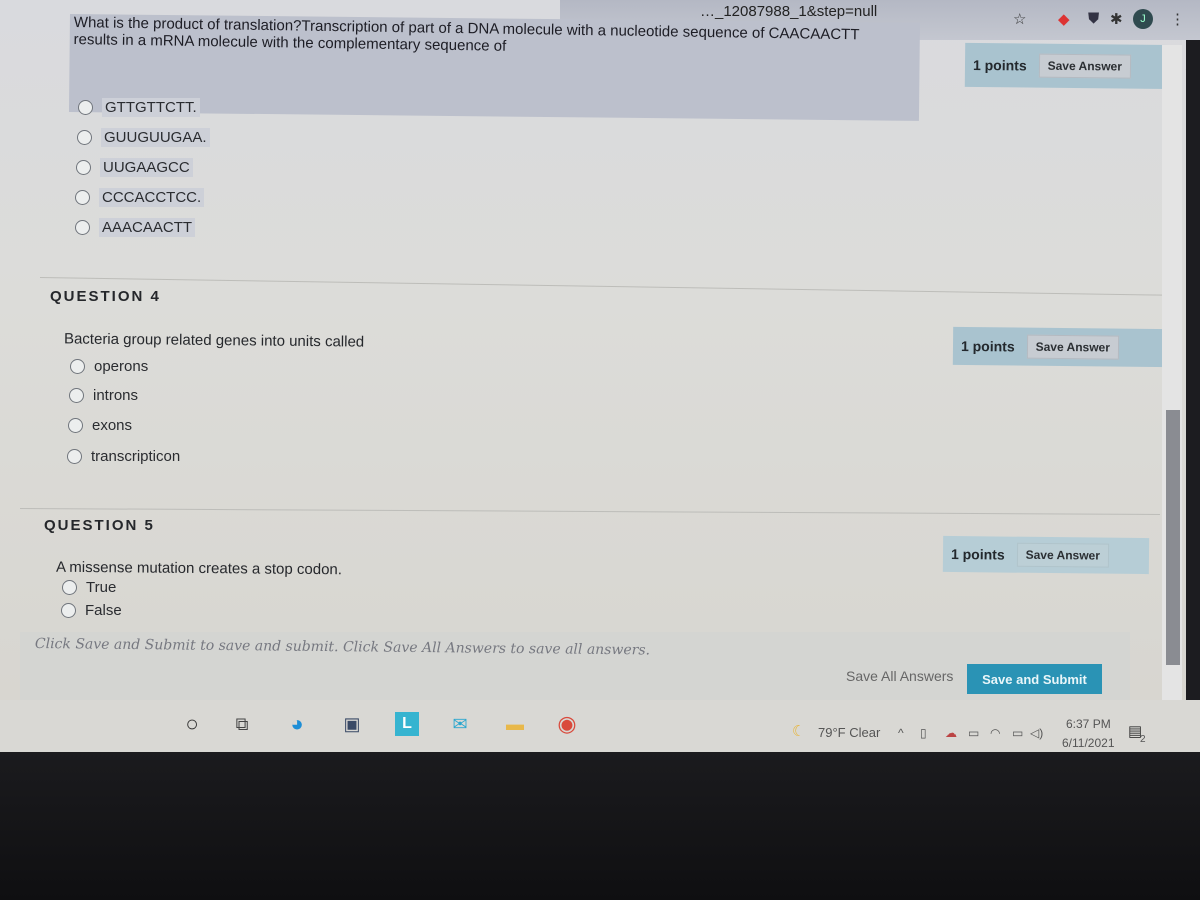 The height and width of the screenshot is (900, 1200). What do you see at coordinates (1177, 19) in the screenshot?
I see `menu-dots-icon: ⋮` at bounding box center [1177, 19].